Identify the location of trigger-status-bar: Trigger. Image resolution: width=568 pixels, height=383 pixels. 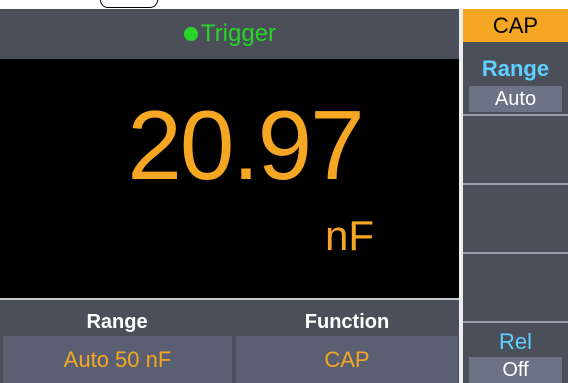
(230, 34).